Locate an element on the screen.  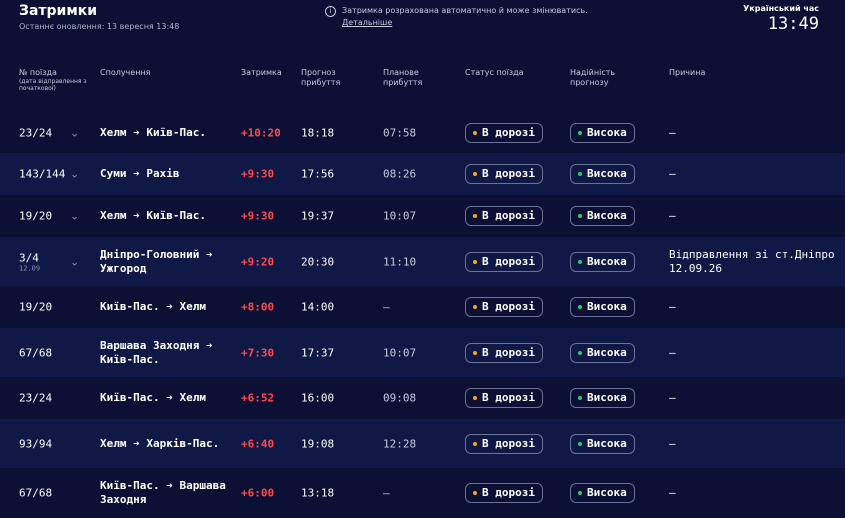
col-train-note: (дата відправлення з початкової) is located at coordinates (53, 85).